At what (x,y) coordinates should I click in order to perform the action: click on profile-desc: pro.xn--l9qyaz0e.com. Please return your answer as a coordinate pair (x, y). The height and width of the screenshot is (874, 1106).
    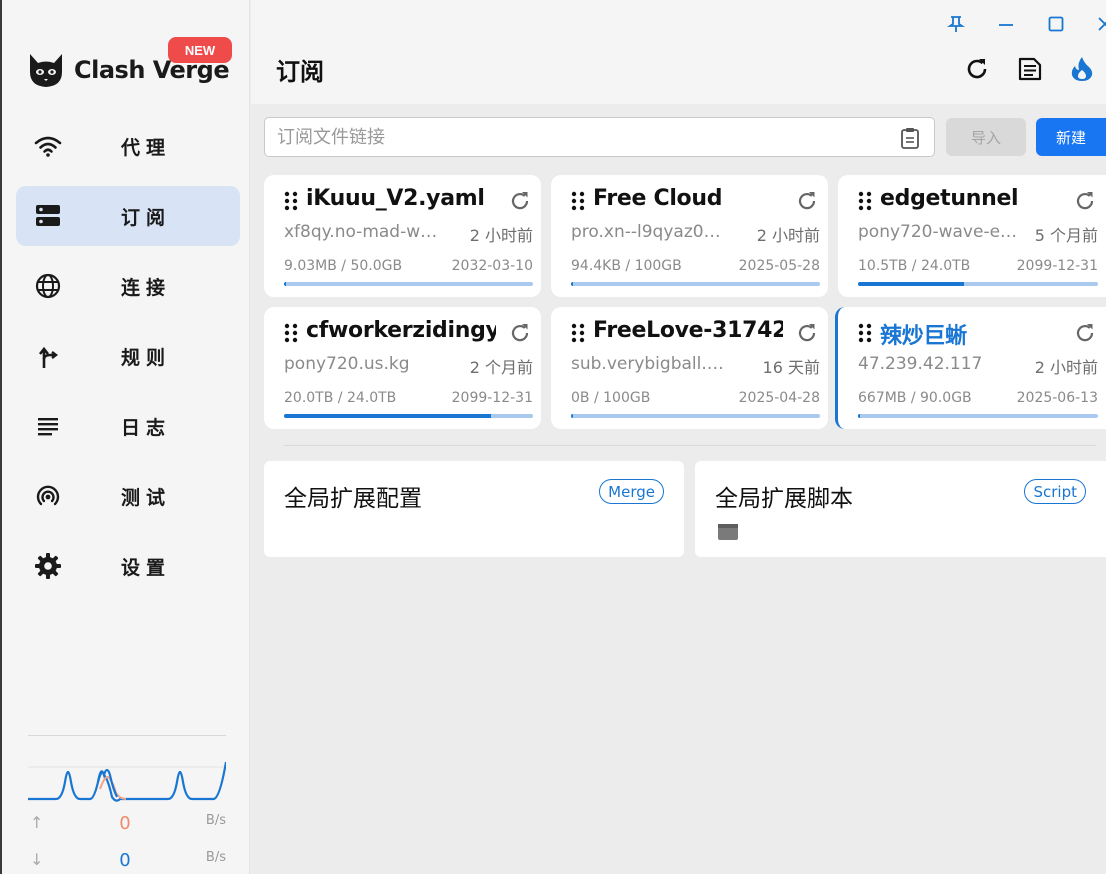
    Looking at the image, I should click on (651, 232).